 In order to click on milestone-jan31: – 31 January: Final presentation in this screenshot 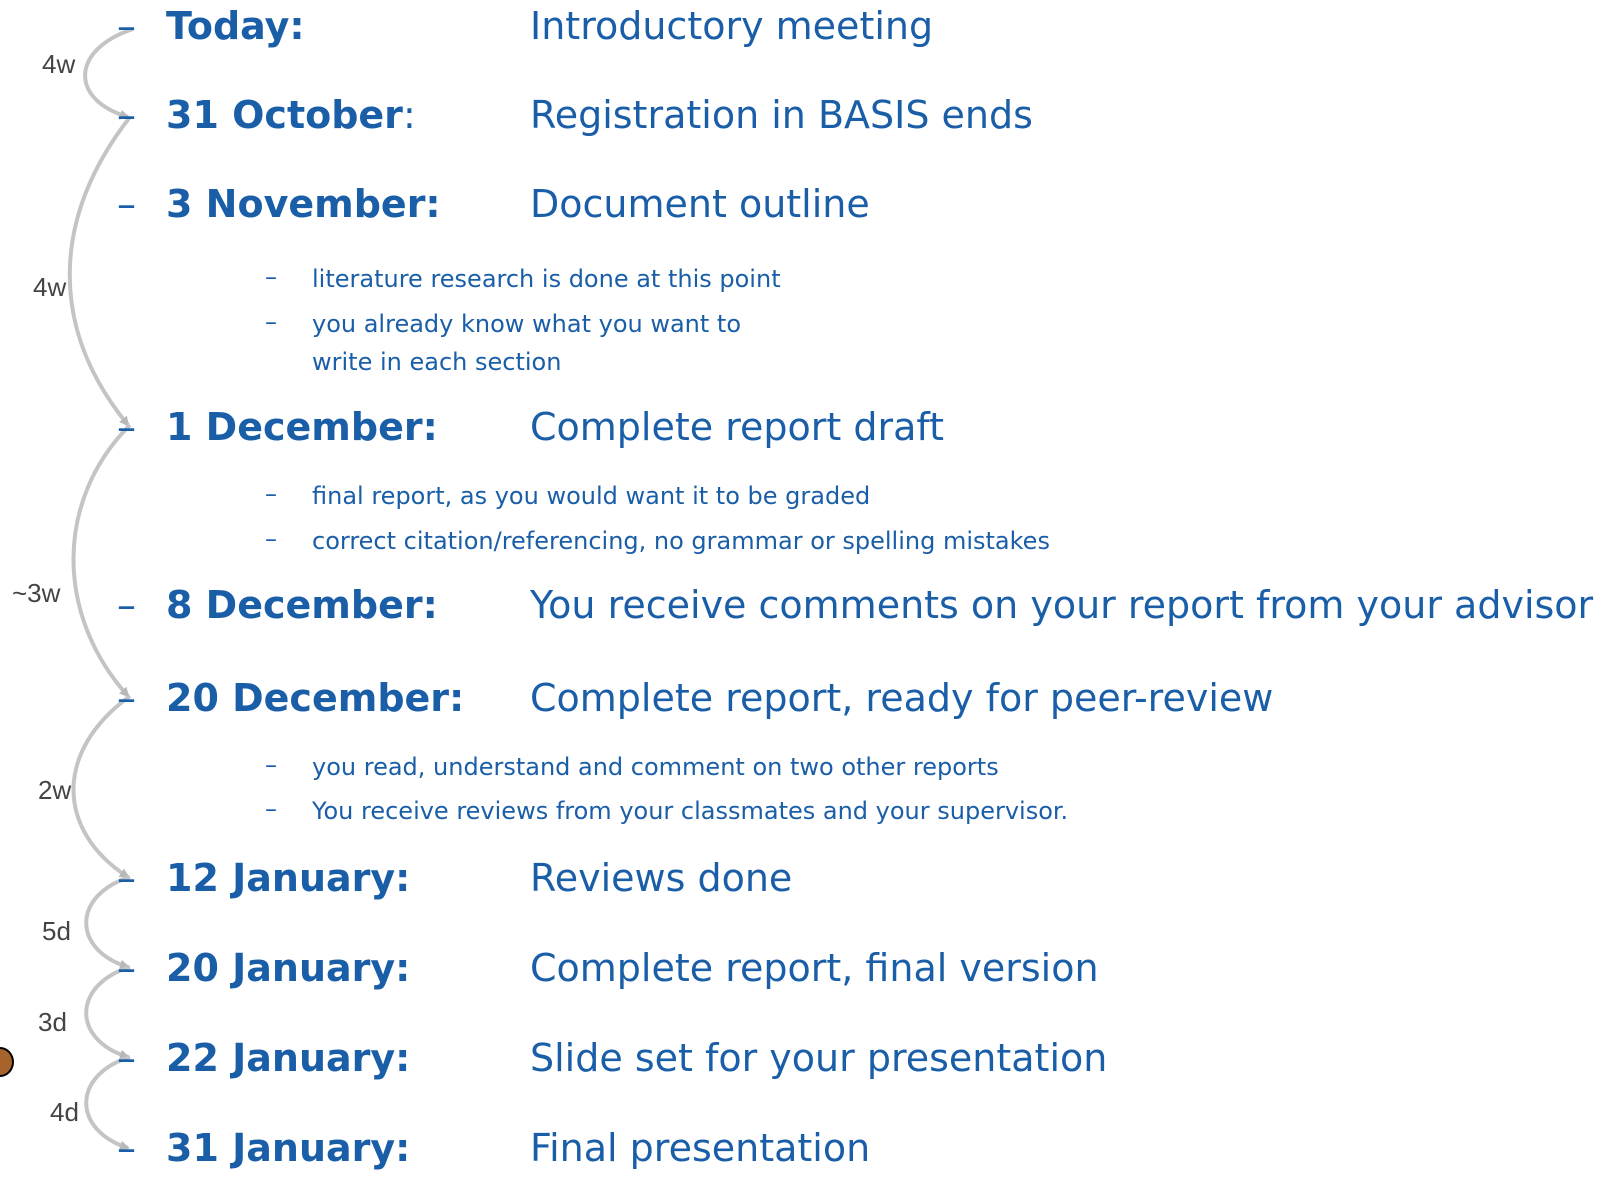, I will do `click(810, 1148)`.